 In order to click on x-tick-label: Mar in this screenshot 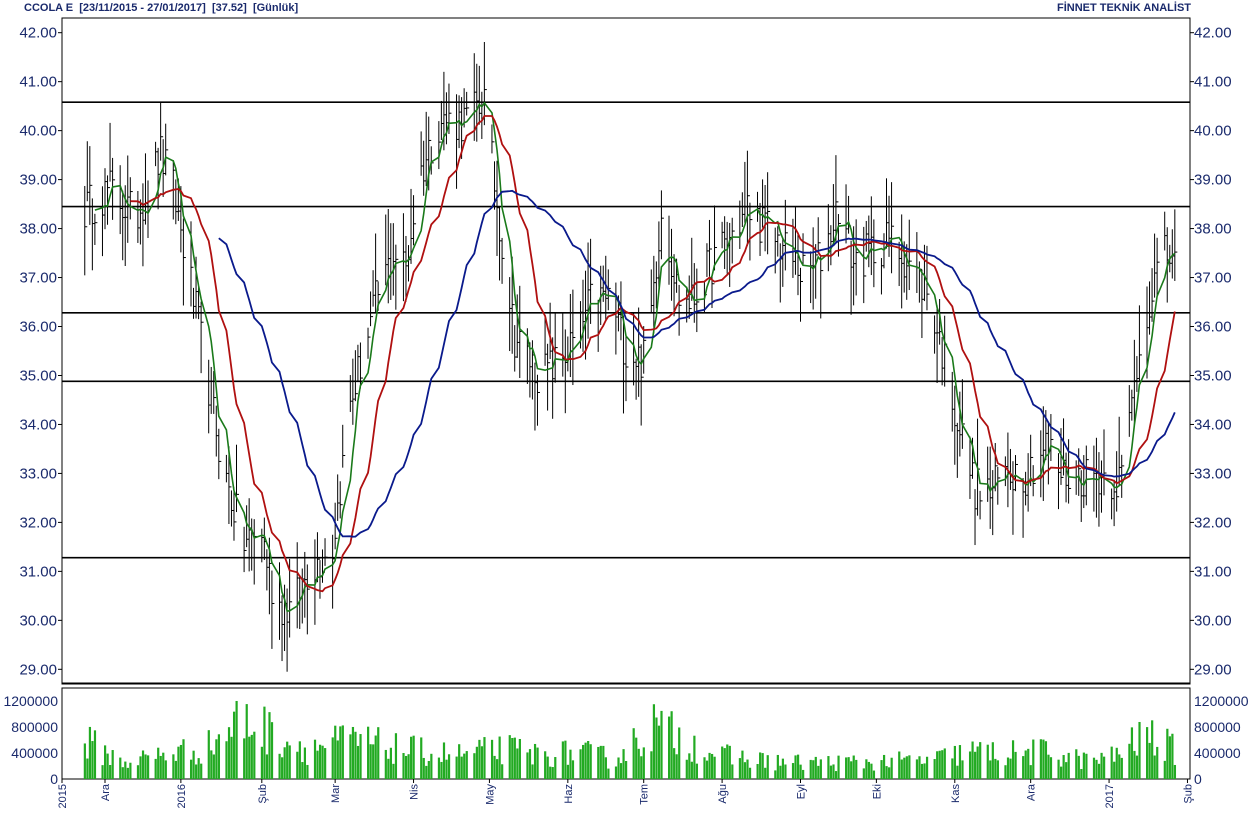, I will do `click(336, 793)`.